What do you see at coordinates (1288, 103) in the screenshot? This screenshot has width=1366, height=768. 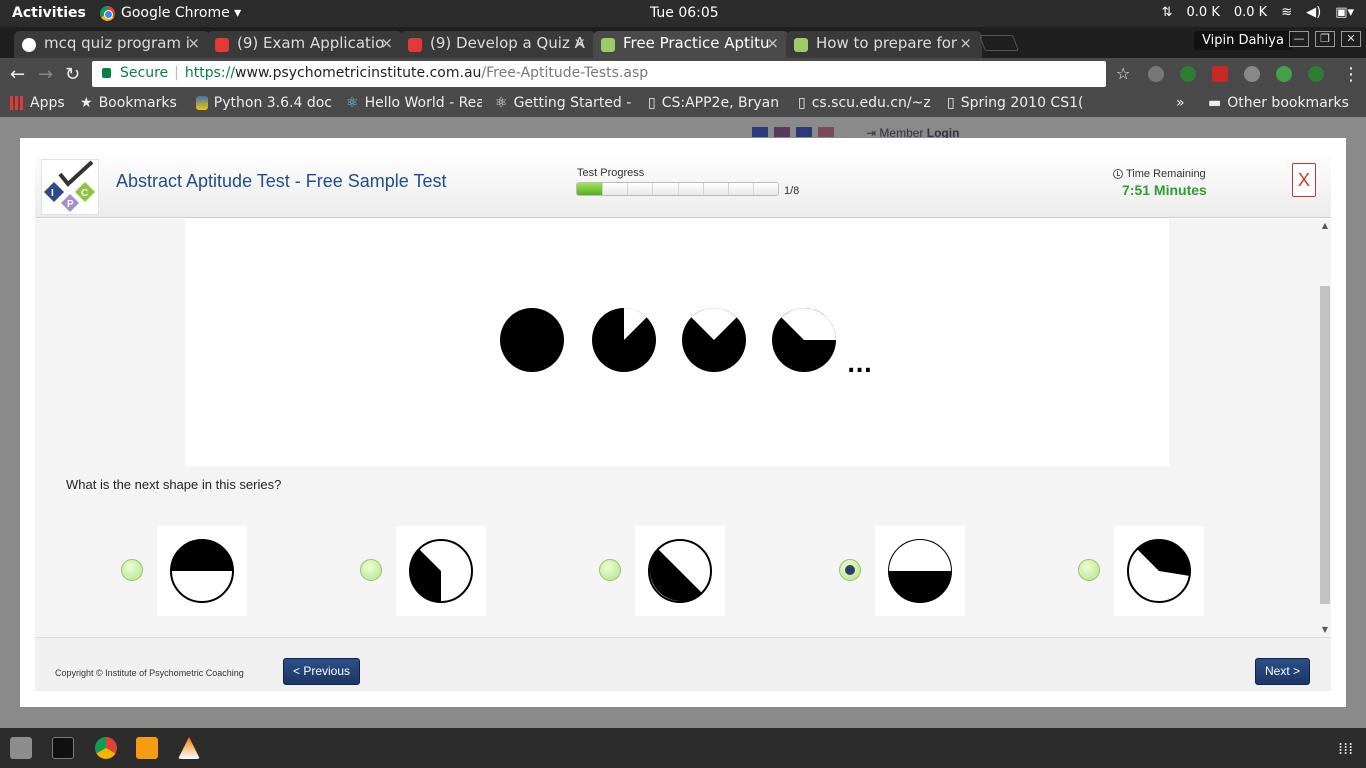 I see `bookmark-label: Other bookmarks` at bounding box center [1288, 103].